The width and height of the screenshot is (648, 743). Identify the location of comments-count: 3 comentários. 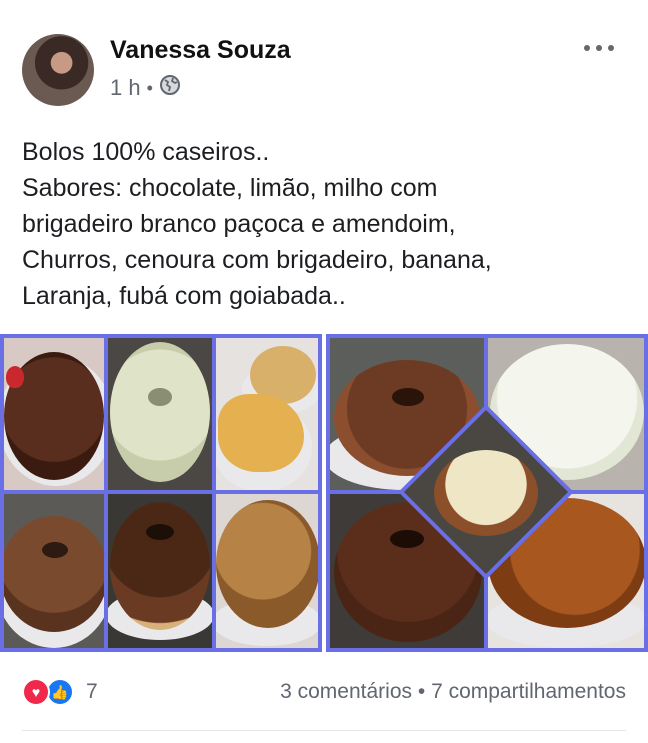
(346, 691).